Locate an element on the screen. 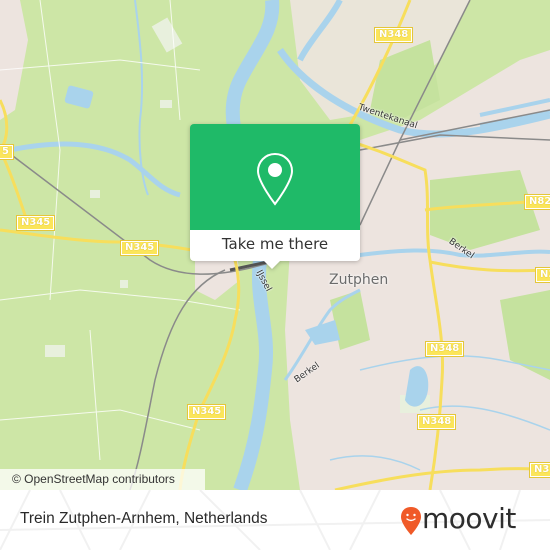  popup-header is located at coordinates (275, 177).